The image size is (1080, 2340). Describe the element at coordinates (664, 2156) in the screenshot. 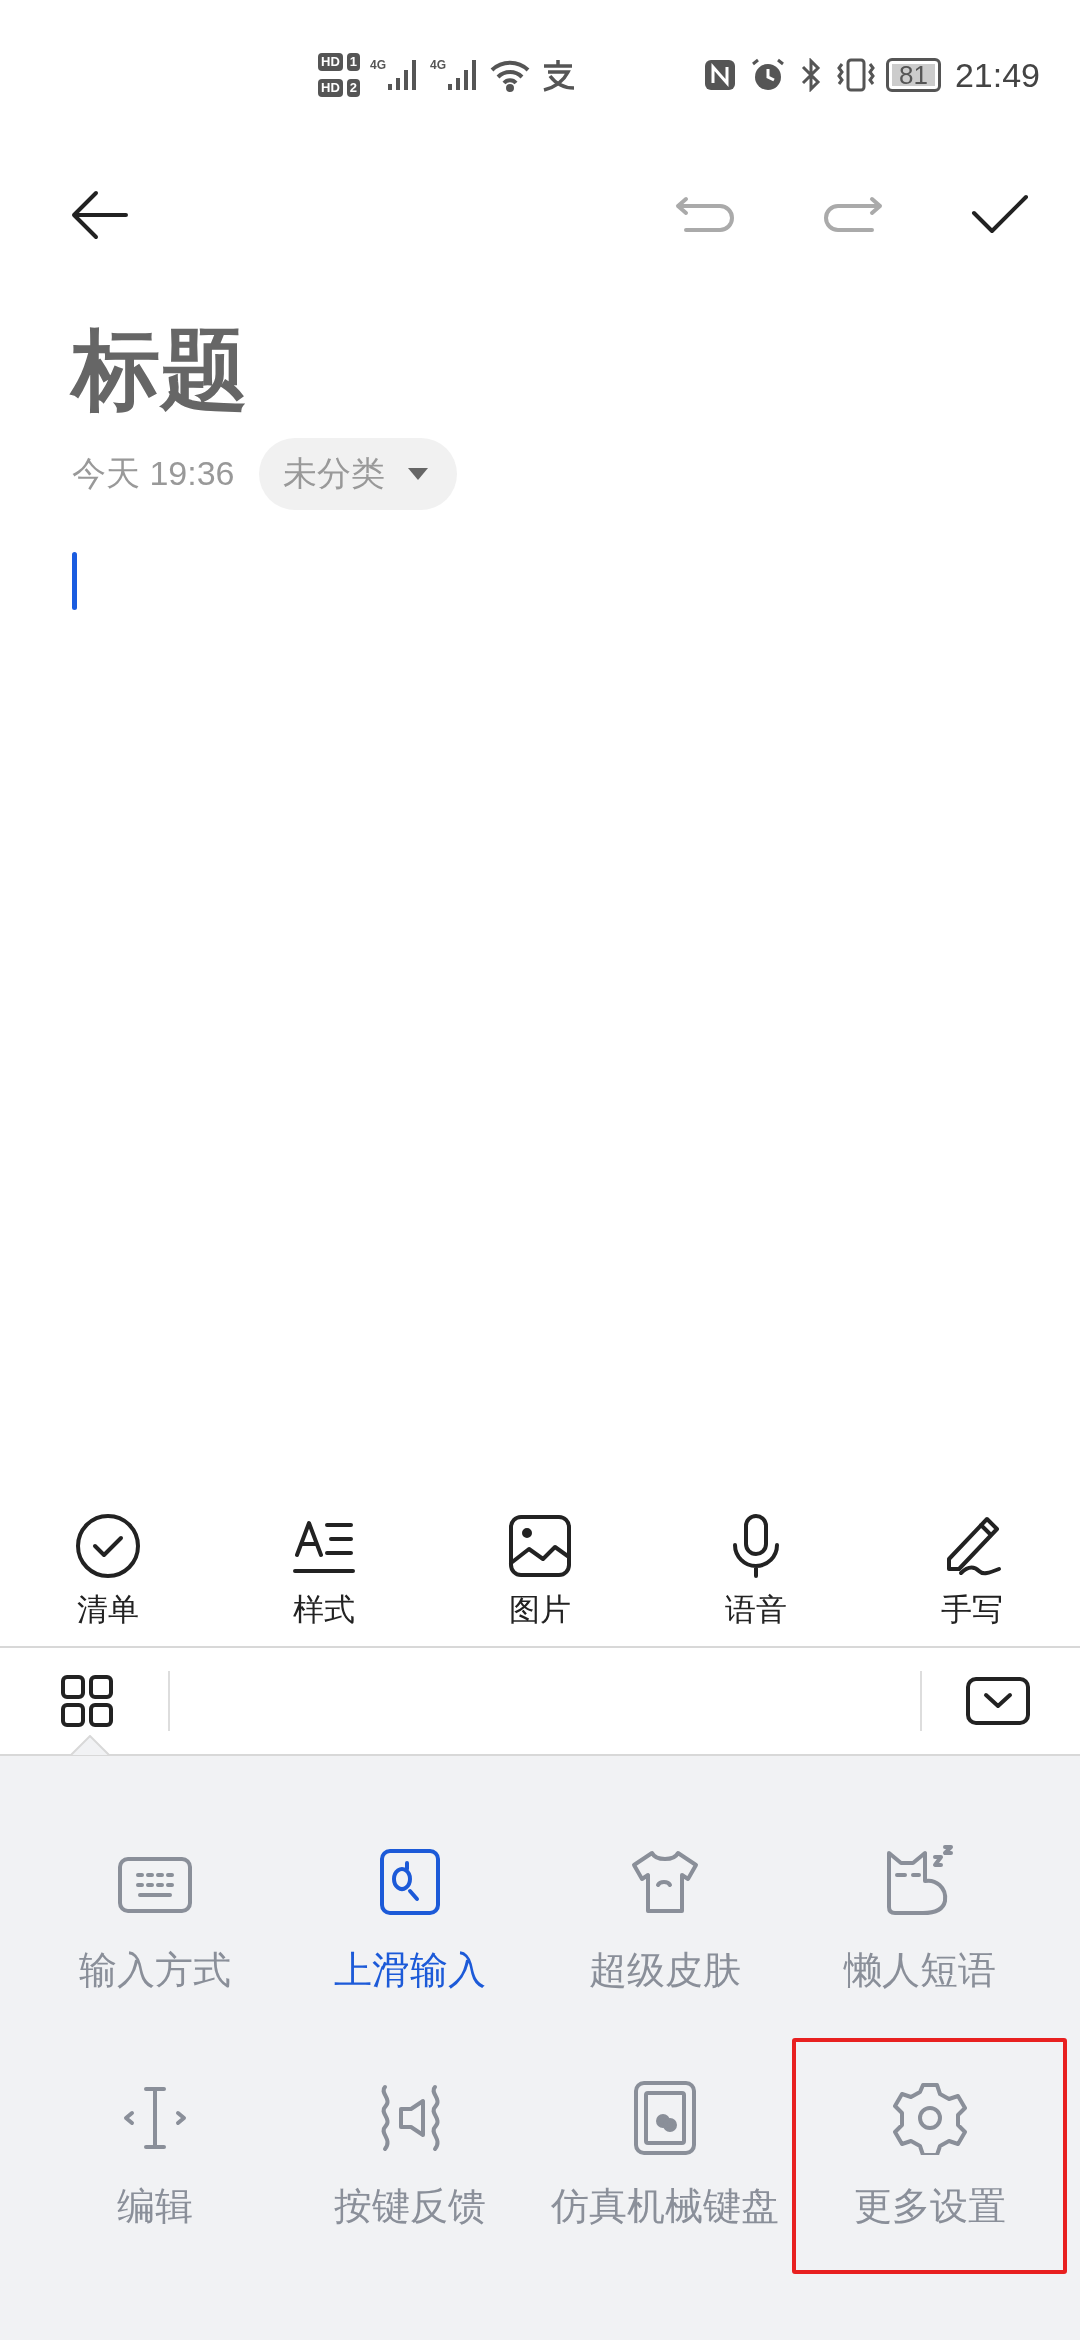

I see `panel-option: 仿真机械键盘` at that location.